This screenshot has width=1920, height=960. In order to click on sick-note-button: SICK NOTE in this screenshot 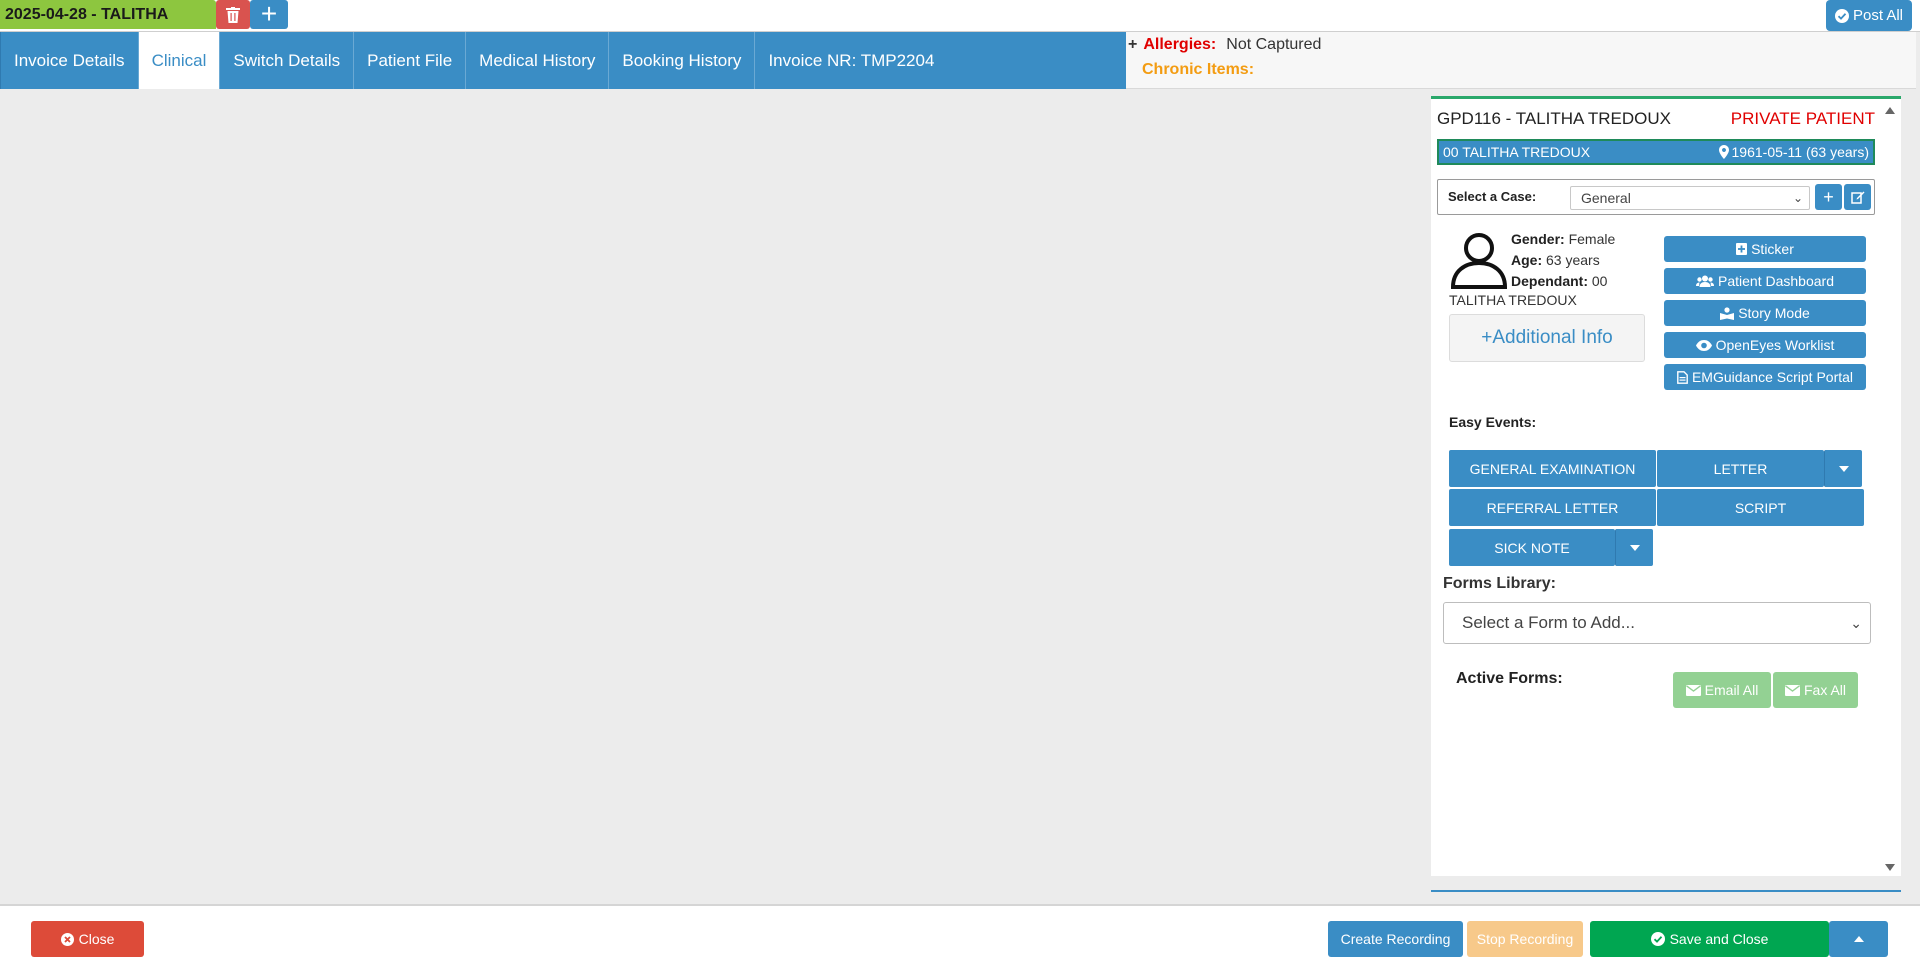, I will do `click(1532, 547)`.